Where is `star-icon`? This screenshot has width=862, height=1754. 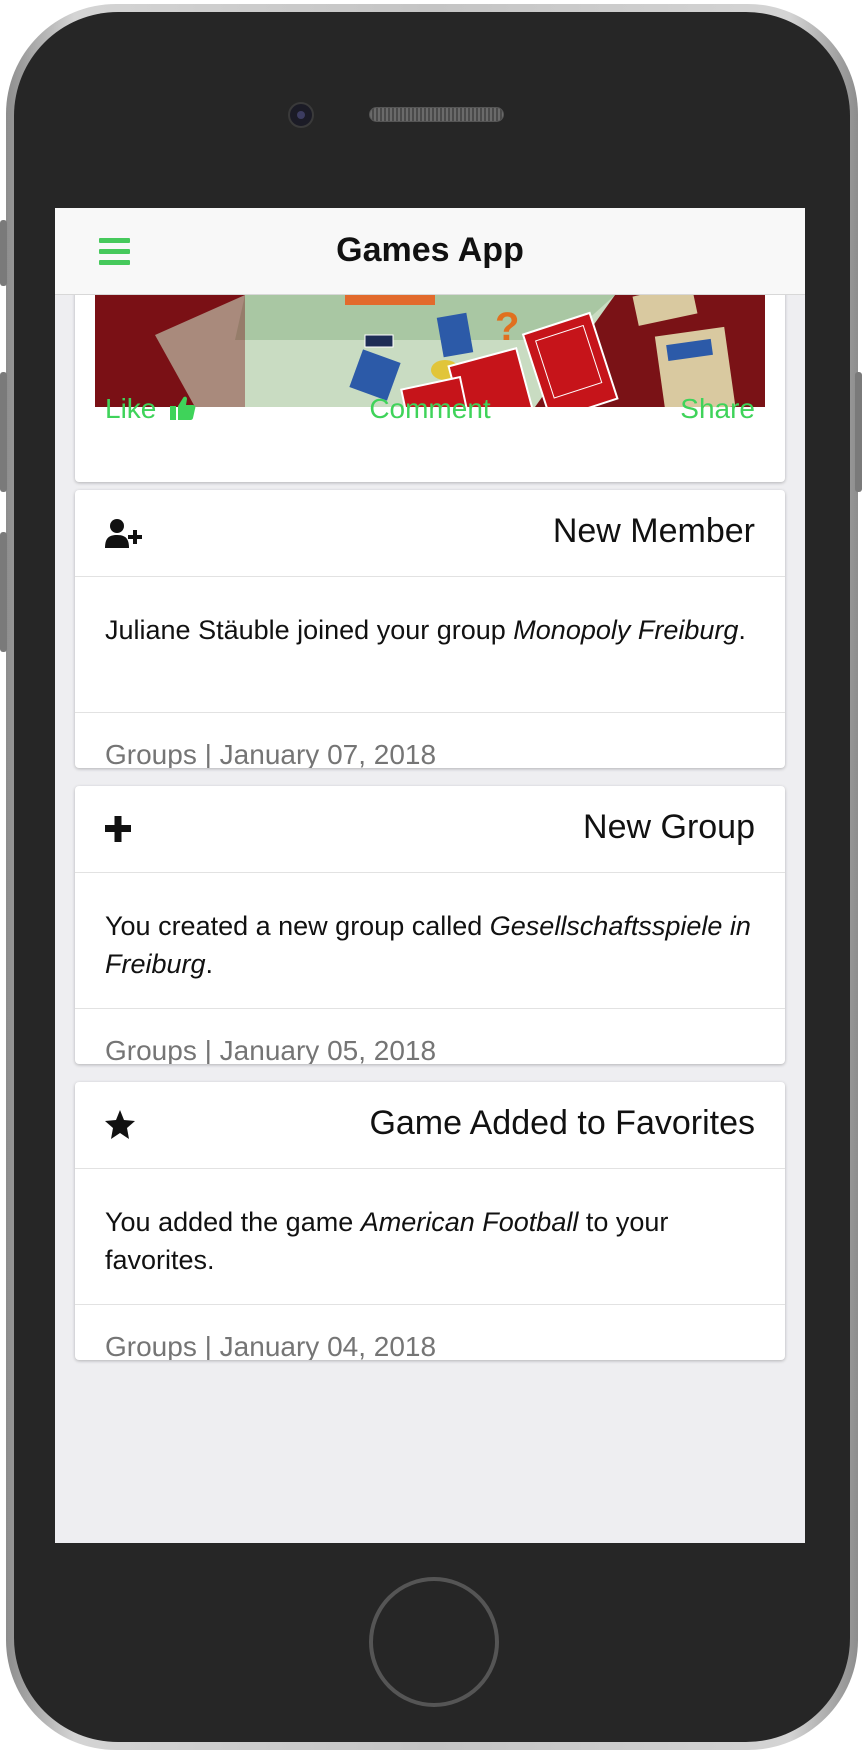
star-icon is located at coordinates (124, 1126).